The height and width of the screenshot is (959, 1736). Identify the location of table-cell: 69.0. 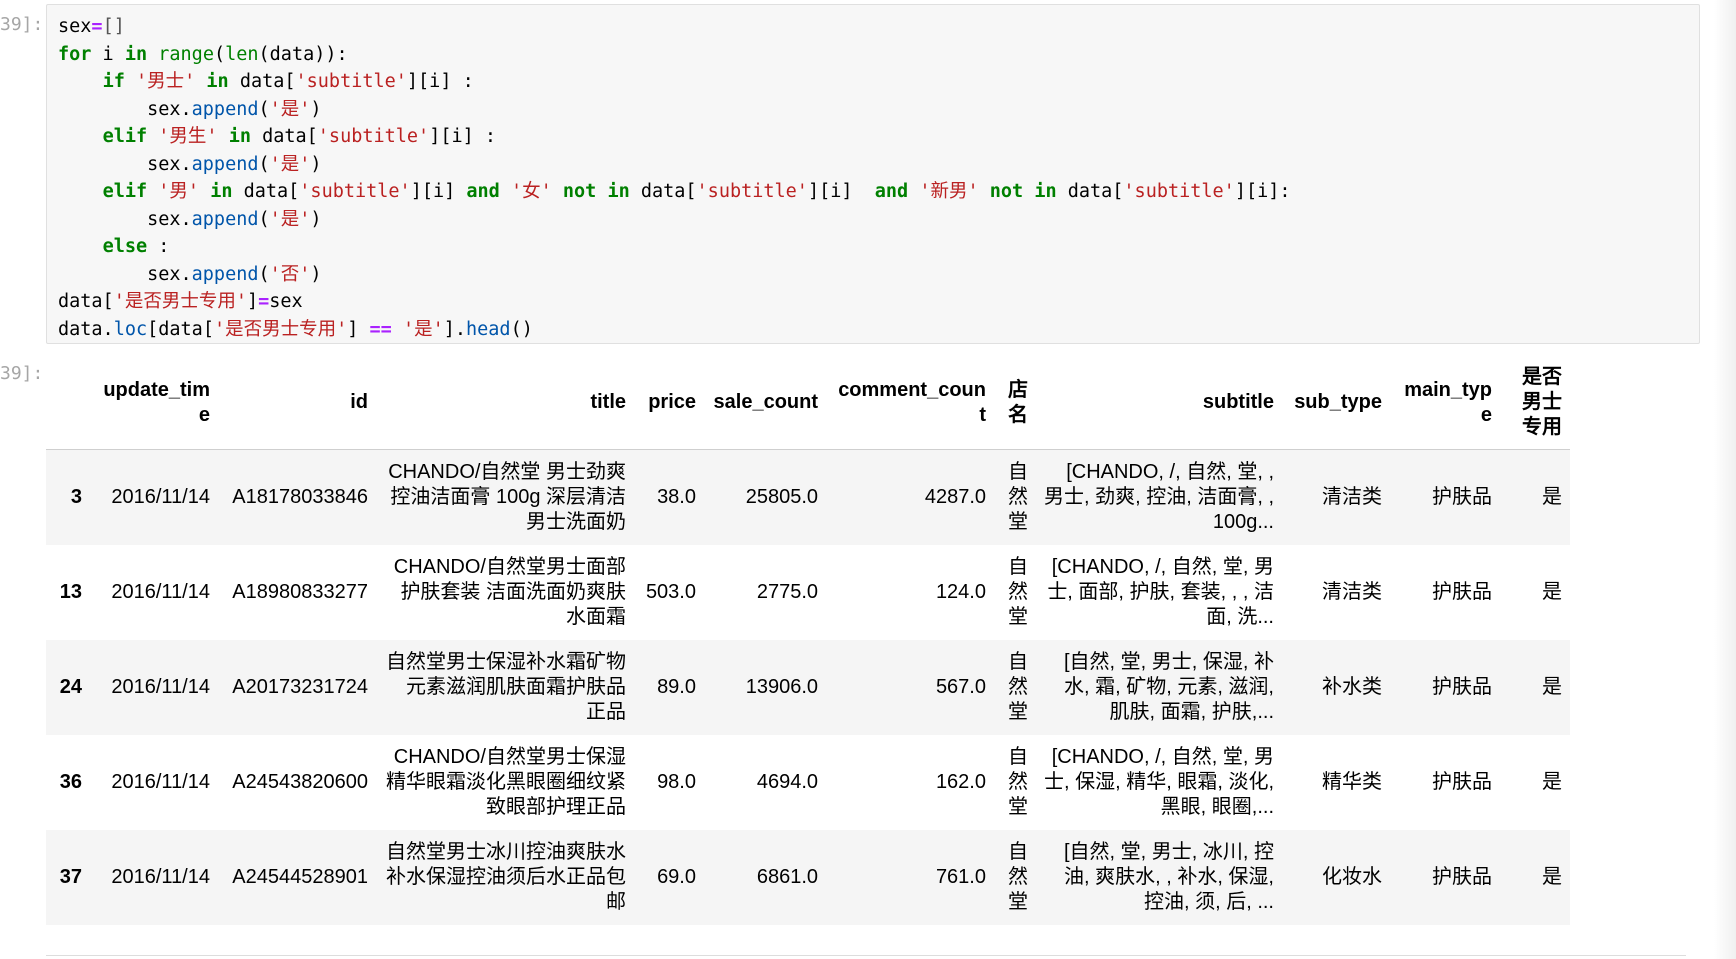
(676, 876).